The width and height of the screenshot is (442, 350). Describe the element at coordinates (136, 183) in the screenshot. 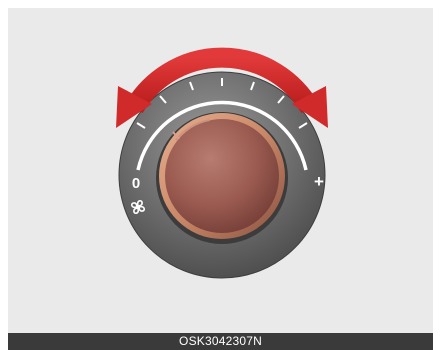

I see `min-label: 0` at that location.